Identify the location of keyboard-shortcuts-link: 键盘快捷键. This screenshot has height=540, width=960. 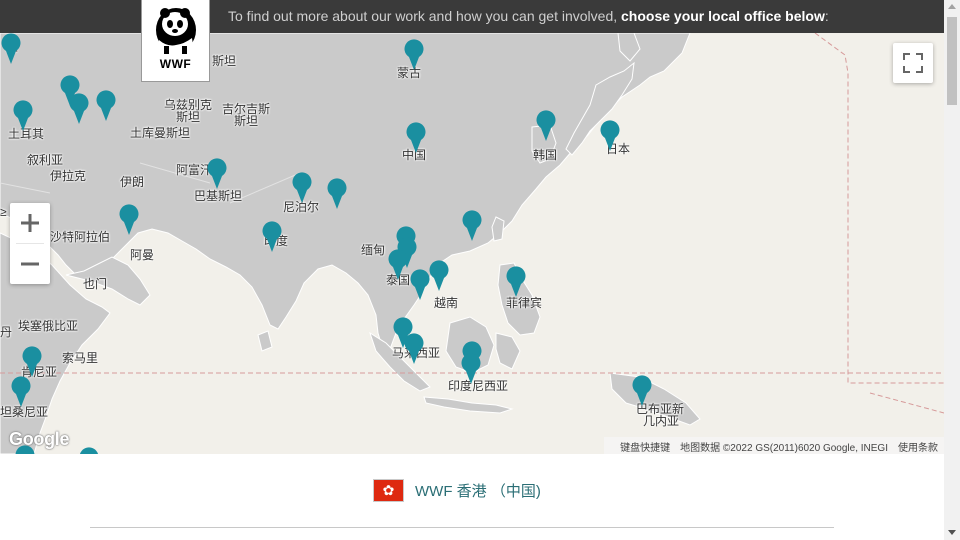
(645, 448).